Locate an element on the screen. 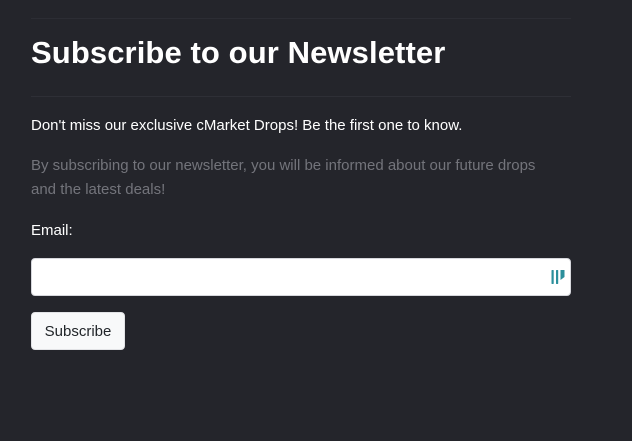  top-divider is located at coordinates (301, 18).